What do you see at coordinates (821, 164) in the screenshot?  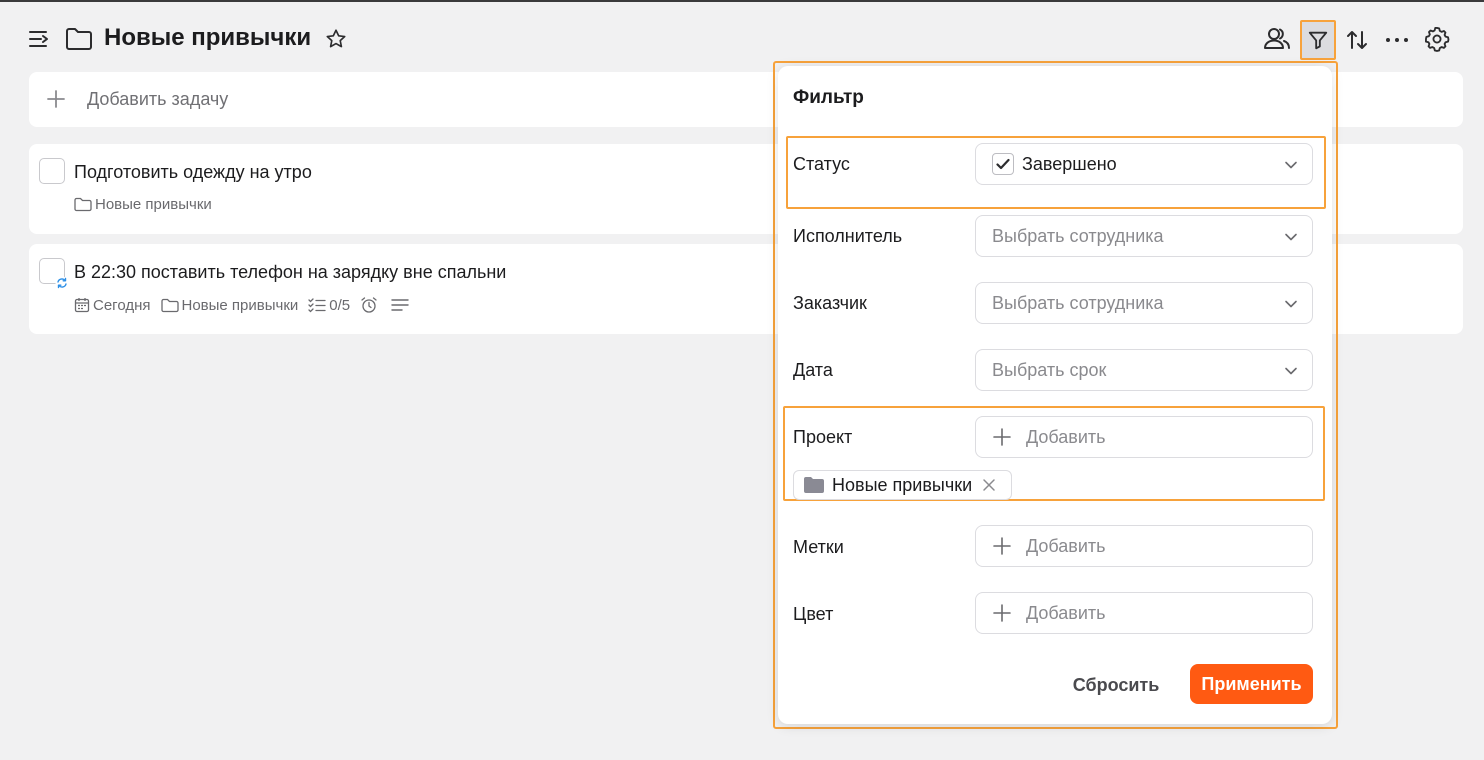 I see `status-label: Статус` at bounding box center [821, 164].